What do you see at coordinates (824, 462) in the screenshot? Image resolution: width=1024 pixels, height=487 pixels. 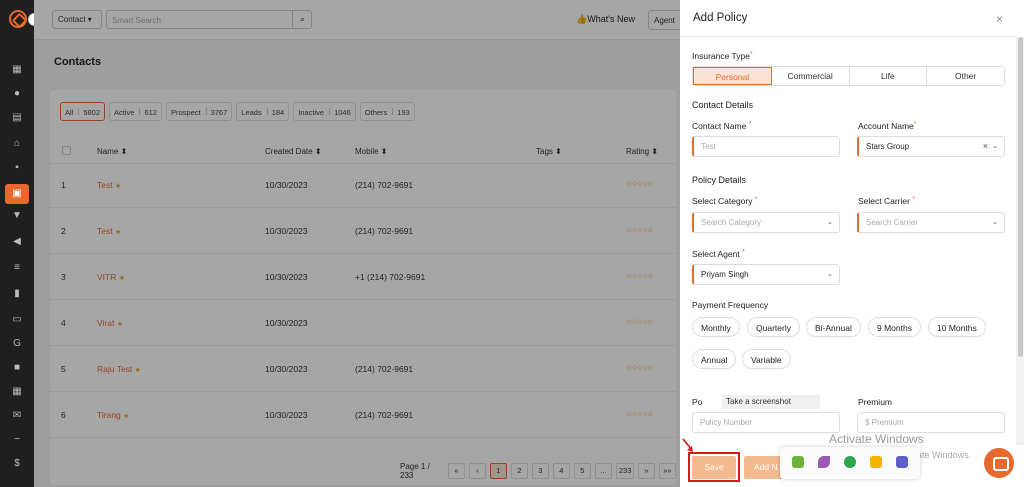 I see `pen-app-icon` at bounding box center [824, 462].